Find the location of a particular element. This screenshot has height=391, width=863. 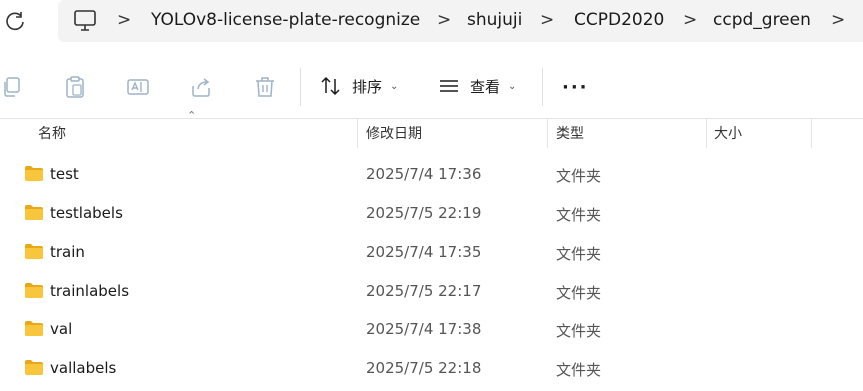

computer-icon is located at coordinates (85, 21).